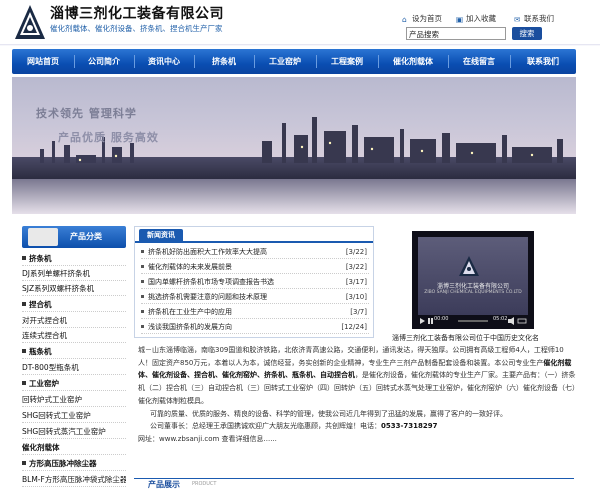 The width and height of the screenshot is (600, 489). What do you see at coordinates (74, 480) in the screenshot?
I see `sidebar-item-blm-collector: BLM-F方形高压脉冲袋式除尘器` at bounding box center [74, 480].